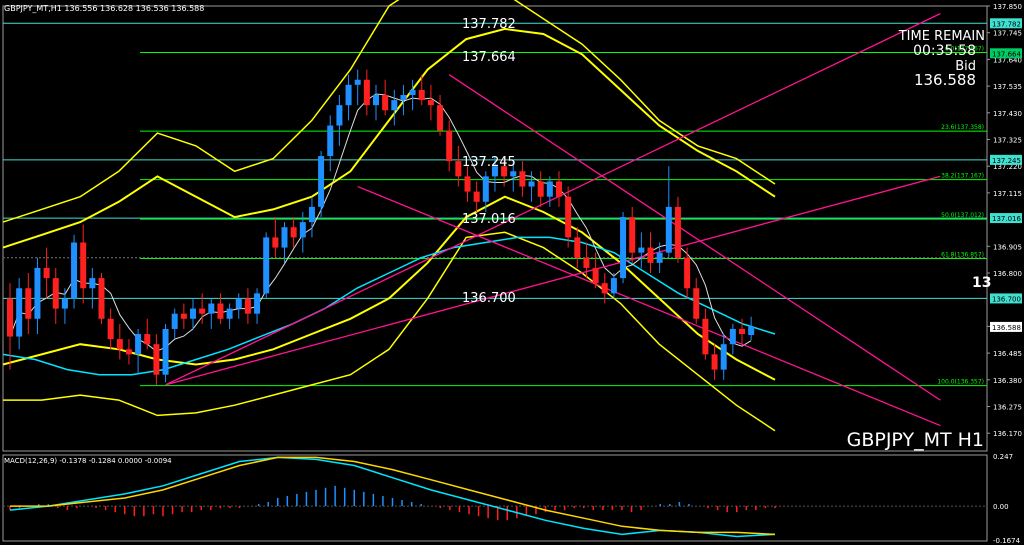 The width and height of the screenshot is (1024, 545). Describe the element at coordinates (1007, 34) in the screenshot. I see `y-tick-label: 137.745` at that location.